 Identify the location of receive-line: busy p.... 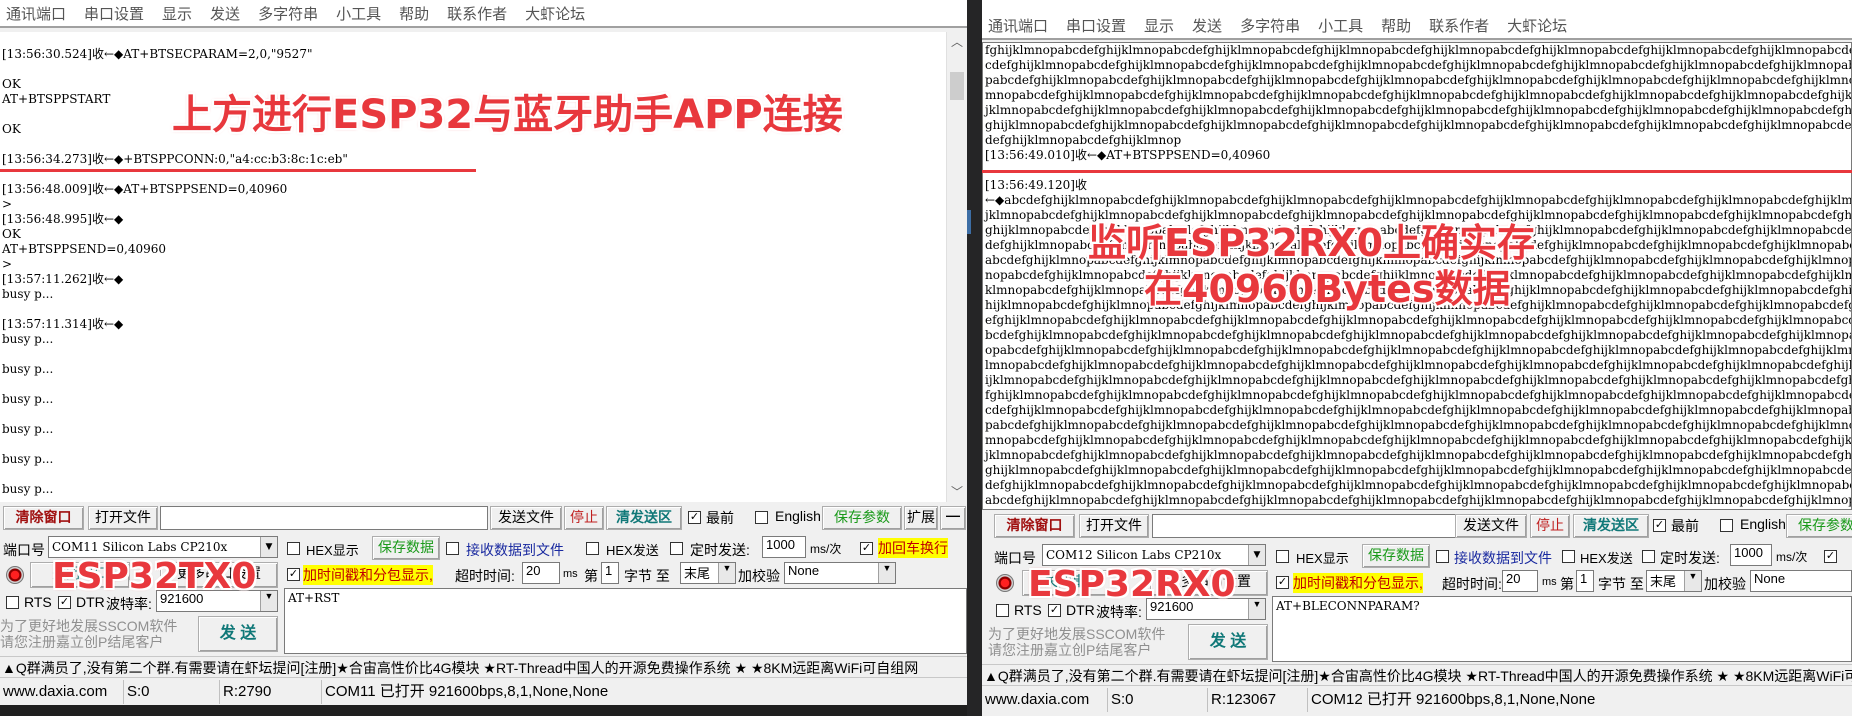
(28, 459).